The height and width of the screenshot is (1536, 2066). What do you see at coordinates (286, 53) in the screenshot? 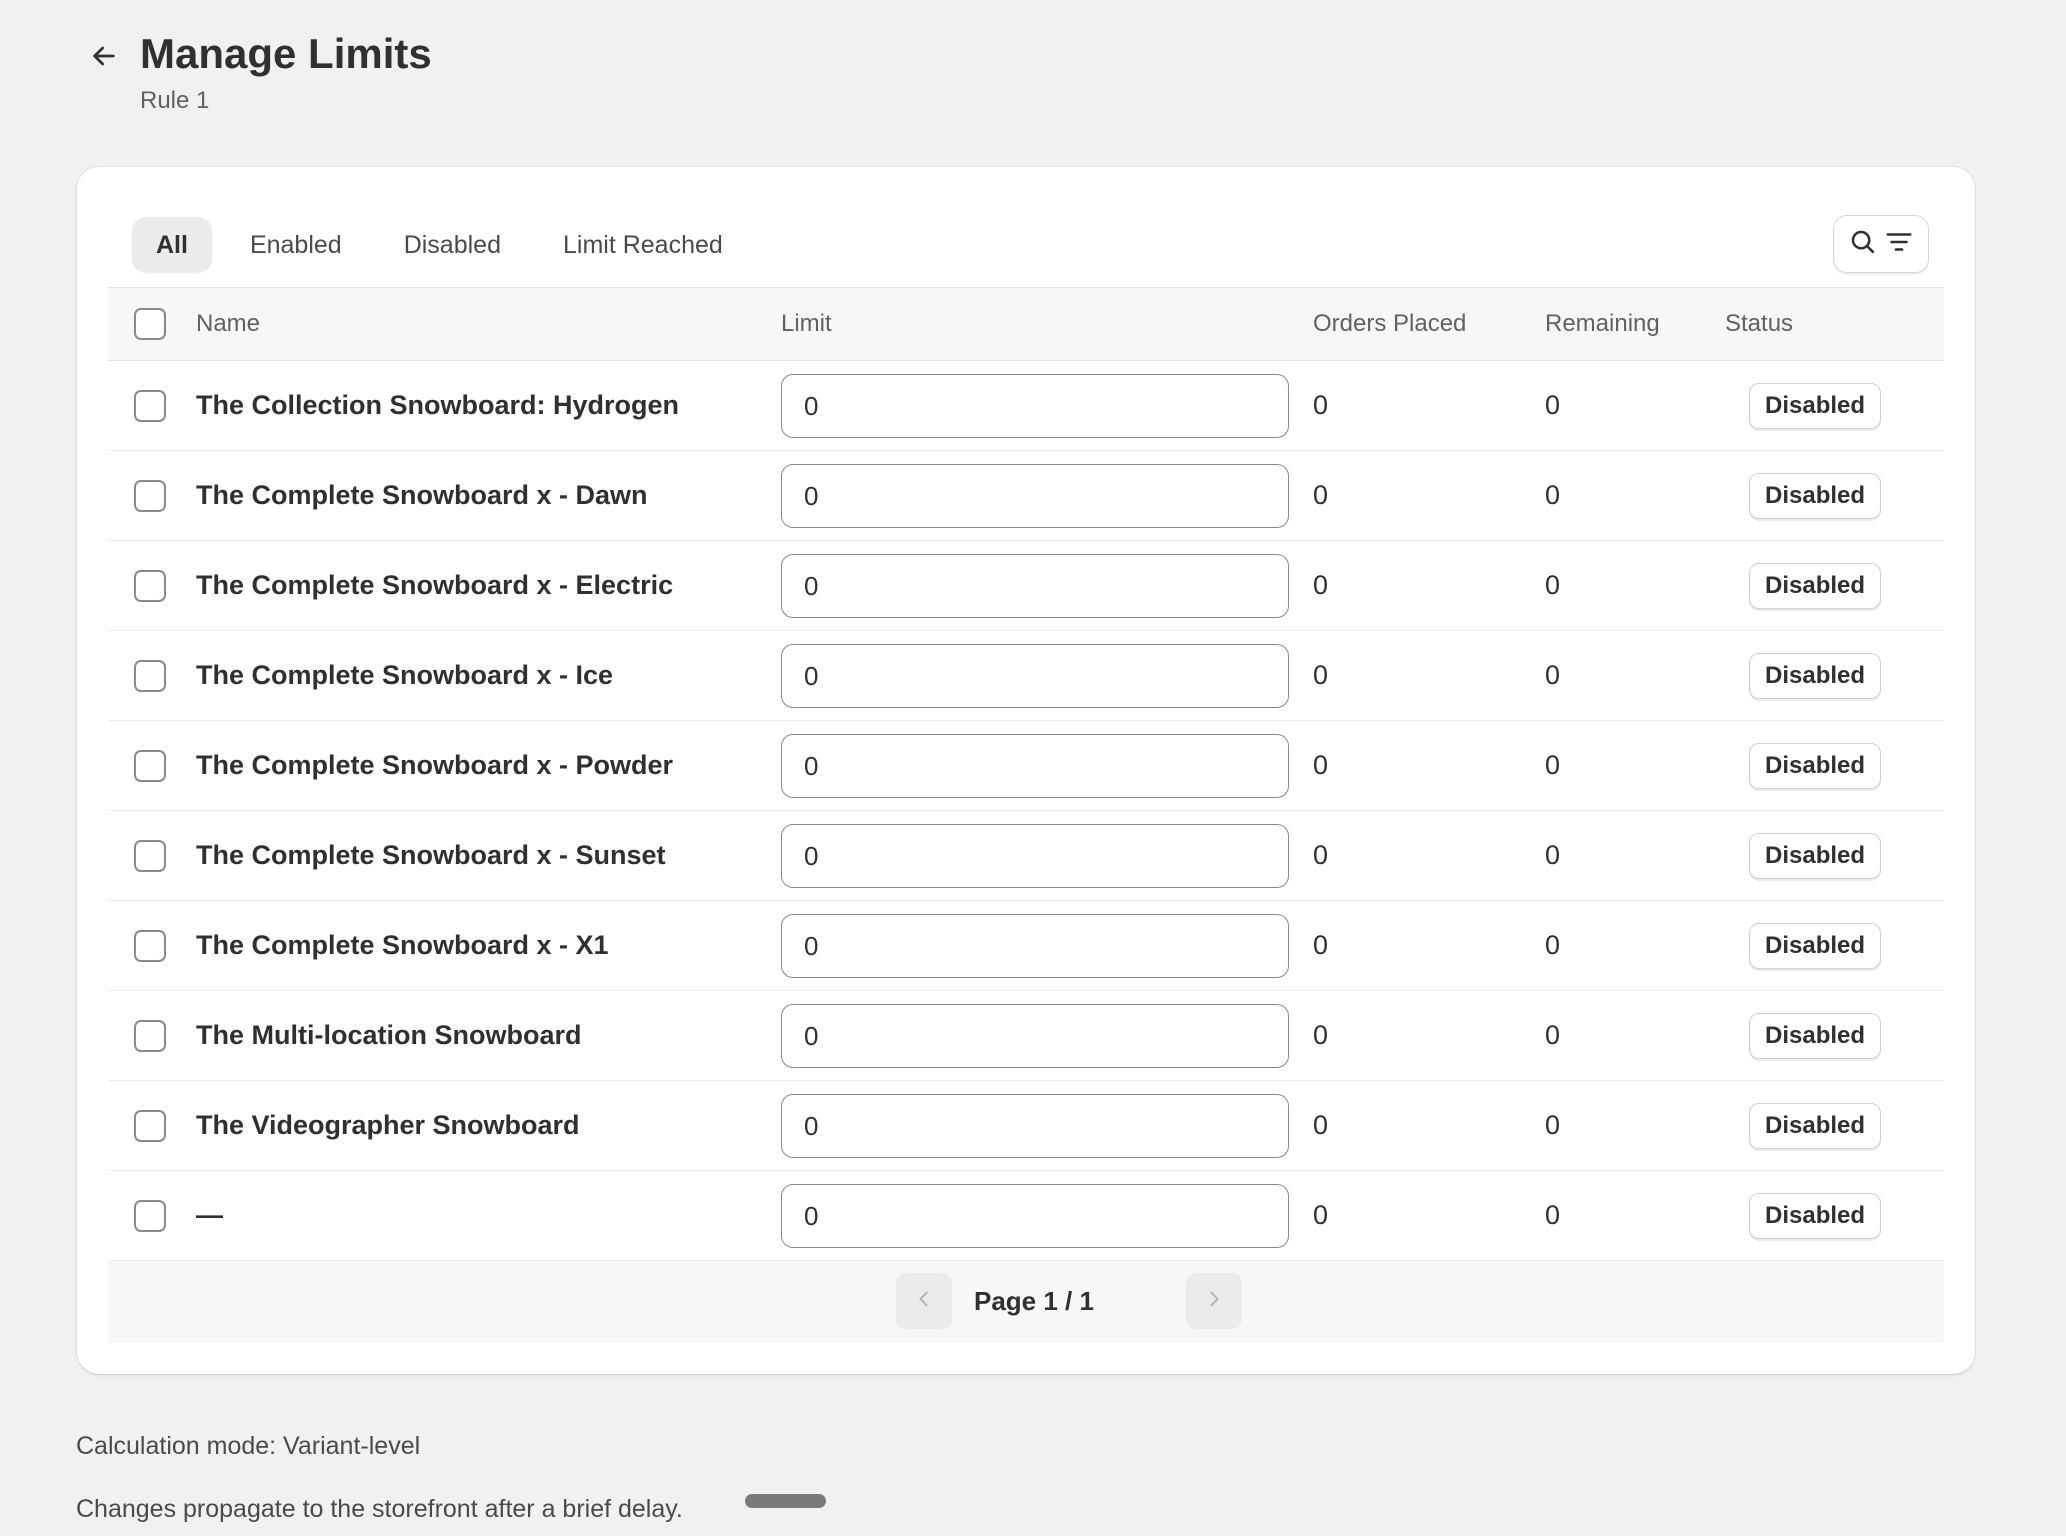
I see `page-title: Manage Limits` at bounding box center [286, 53].